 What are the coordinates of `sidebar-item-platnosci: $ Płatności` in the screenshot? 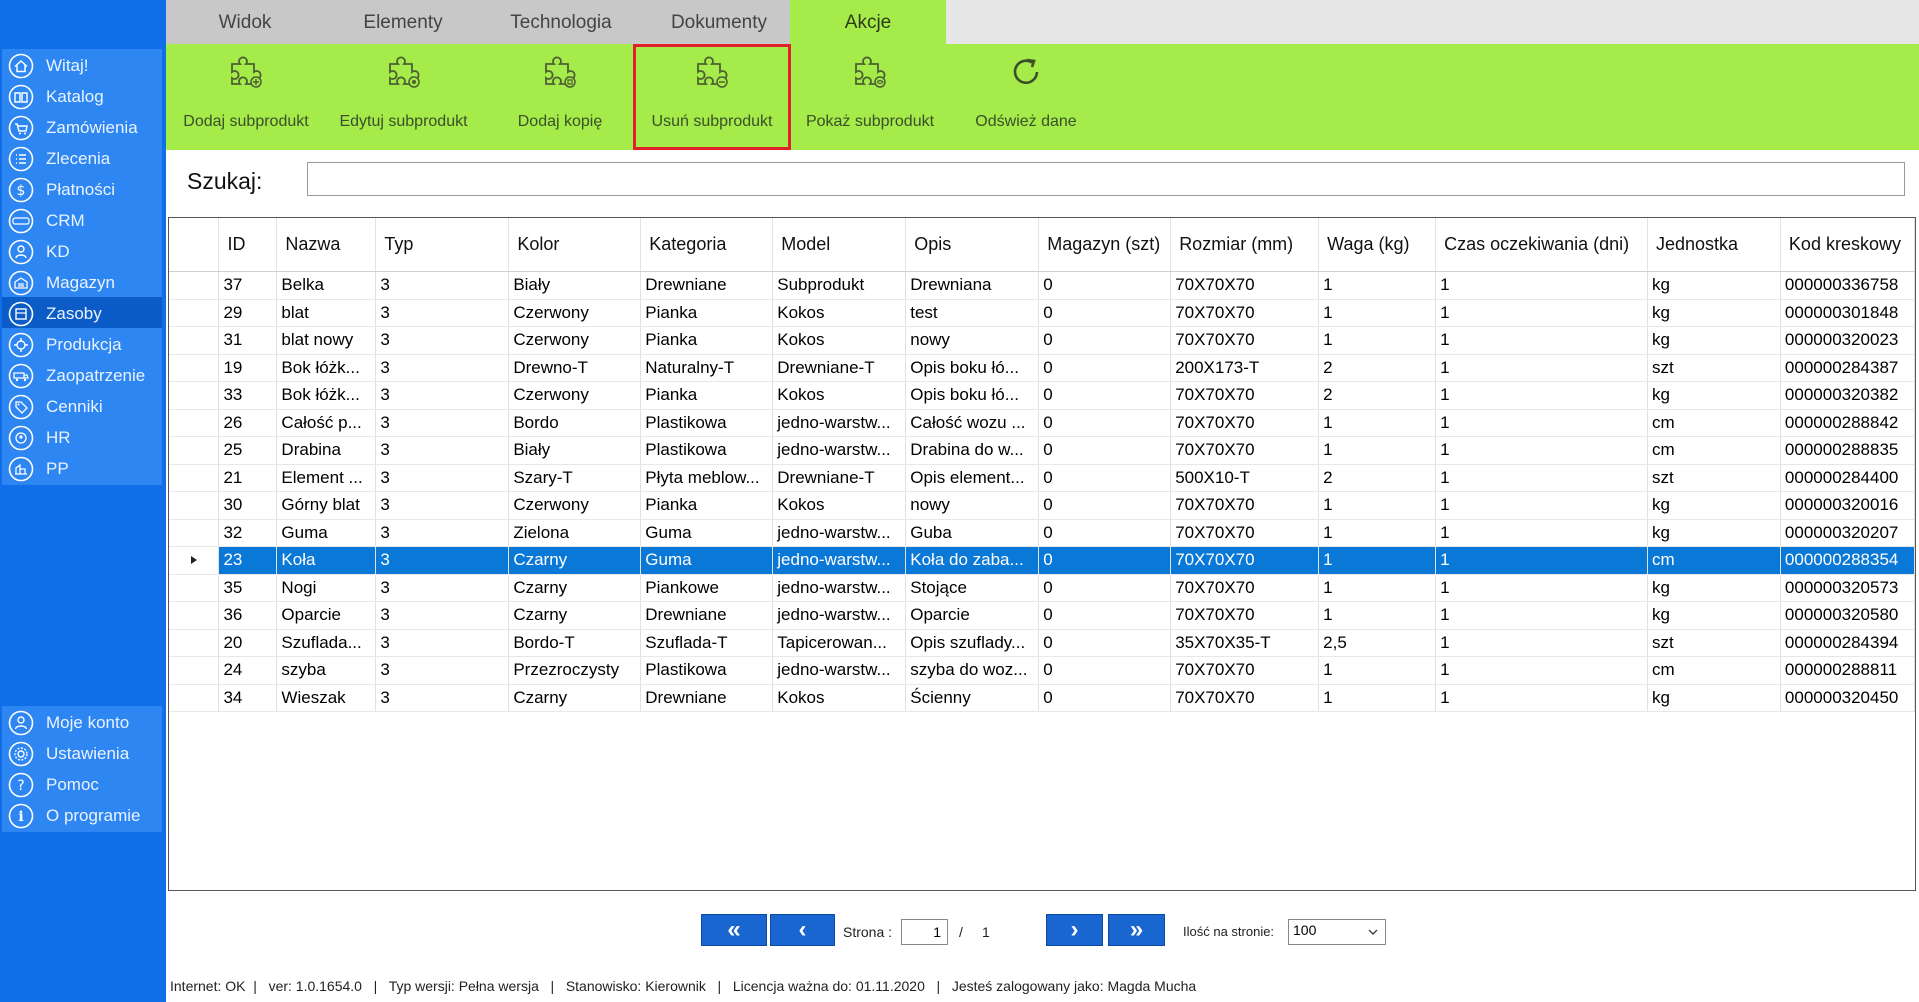 It's located at (82, 189).